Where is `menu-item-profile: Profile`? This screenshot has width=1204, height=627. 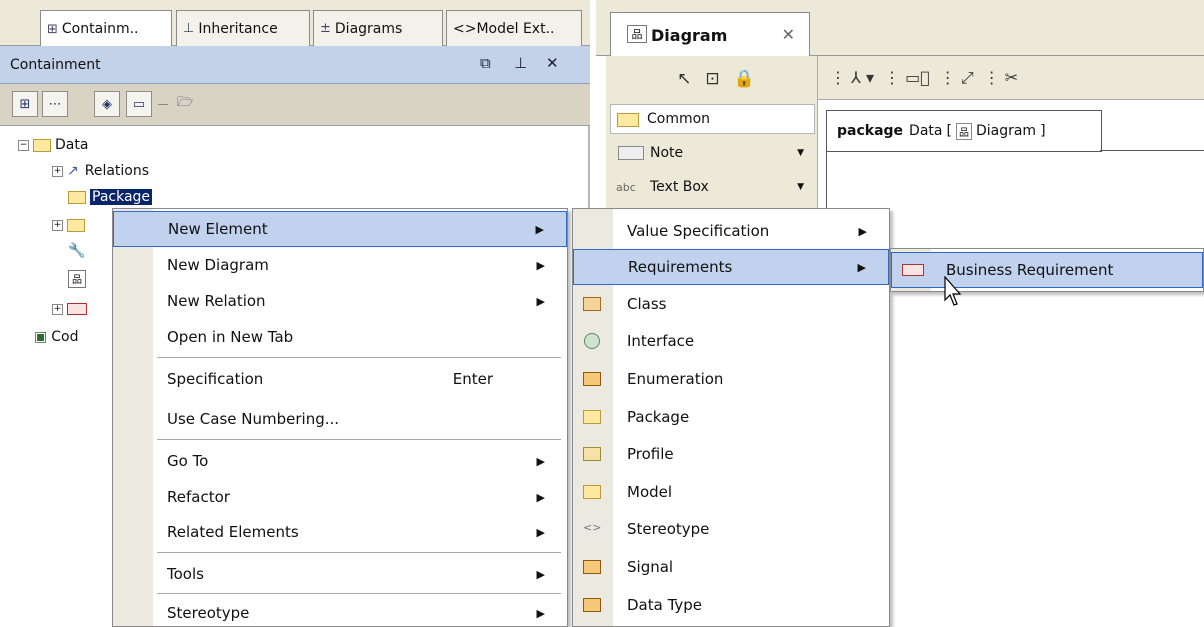
menu-item-profile: Profile is located at coordinates (731, 454).